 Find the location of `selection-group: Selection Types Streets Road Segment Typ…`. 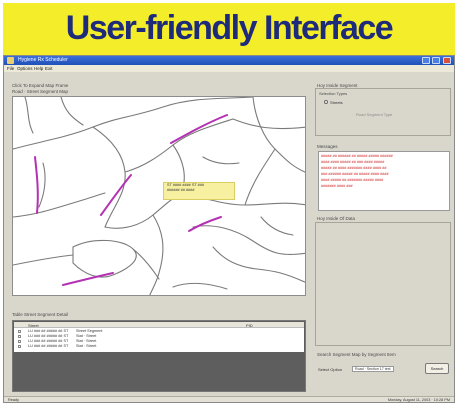

selection-group: Selection Types Streets Road Segment Typ… is located at coordinates (383, 112).